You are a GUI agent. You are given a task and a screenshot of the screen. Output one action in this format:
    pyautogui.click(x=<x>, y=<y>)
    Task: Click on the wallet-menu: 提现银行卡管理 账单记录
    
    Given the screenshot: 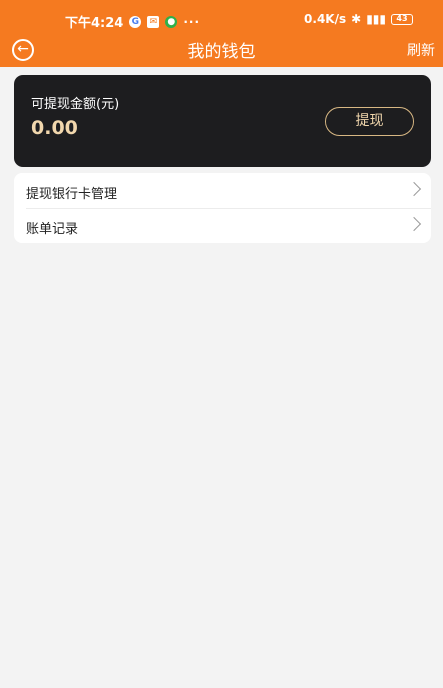 What is the action you would take?
    pyautogui.click(x=222, y=208)
    